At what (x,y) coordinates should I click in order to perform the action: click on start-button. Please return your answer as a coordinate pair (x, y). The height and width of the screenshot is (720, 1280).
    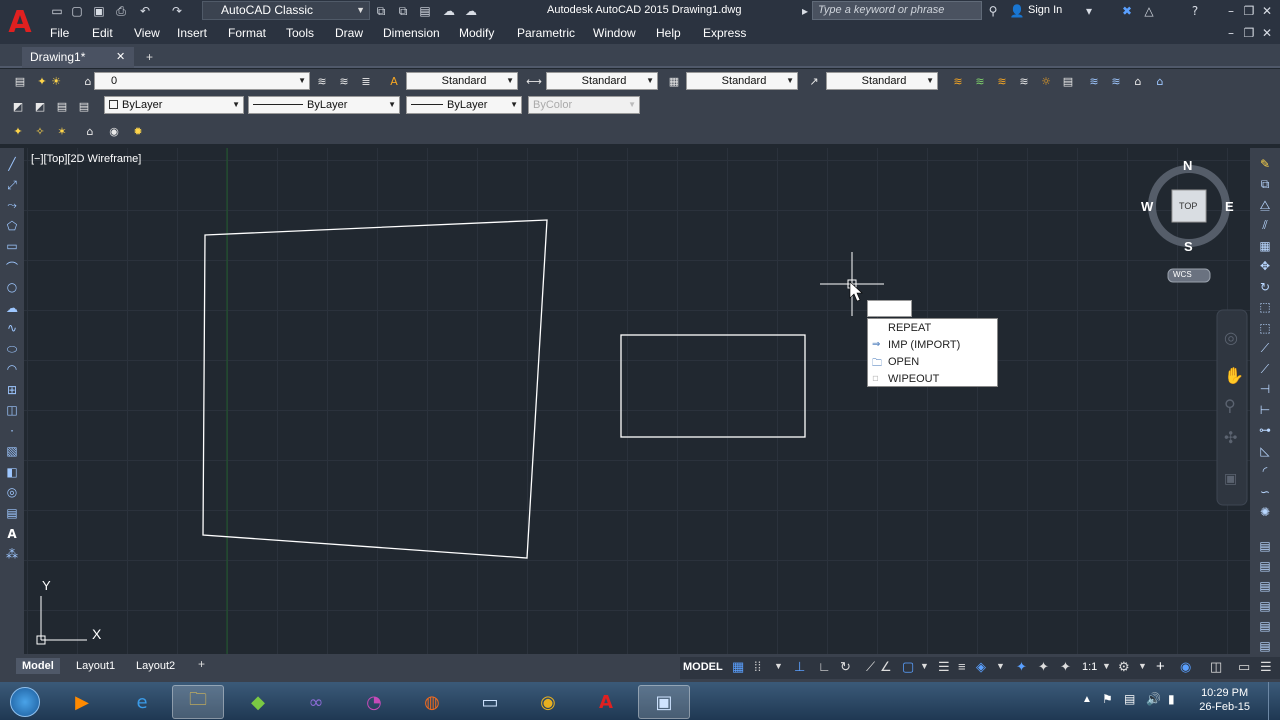
    Looking at the image, I should click on (25, 702).